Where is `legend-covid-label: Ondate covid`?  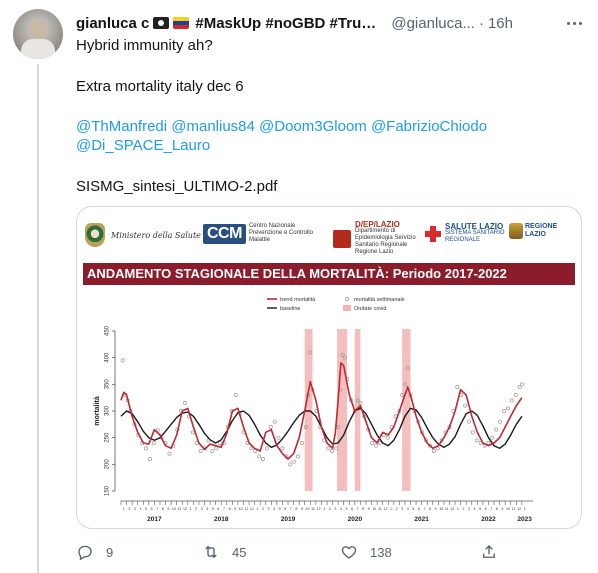 legend-covid-label: Ondate covid is located at coordinates (370, 309).